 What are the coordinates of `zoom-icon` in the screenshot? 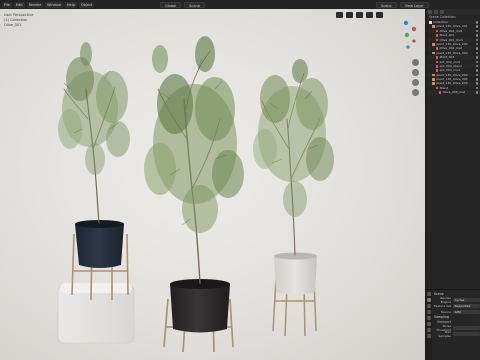 It's located at (415, 62).